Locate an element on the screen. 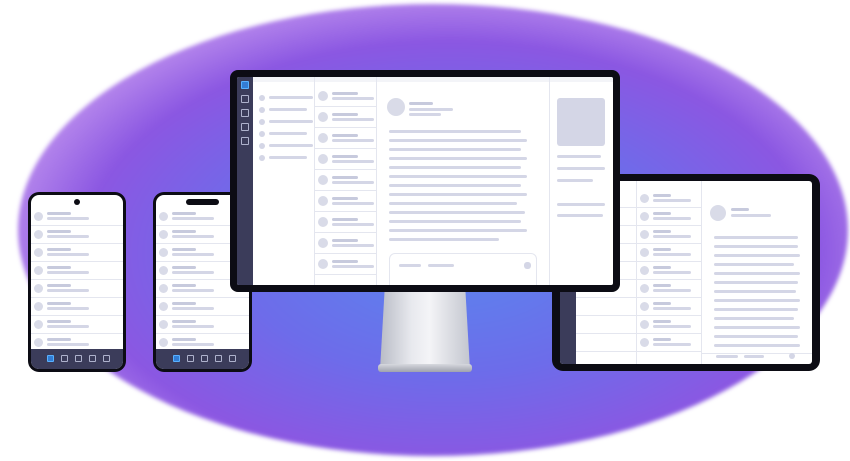 This screenshot has width=850, height=461. notch is located at coordinates (202, 202).